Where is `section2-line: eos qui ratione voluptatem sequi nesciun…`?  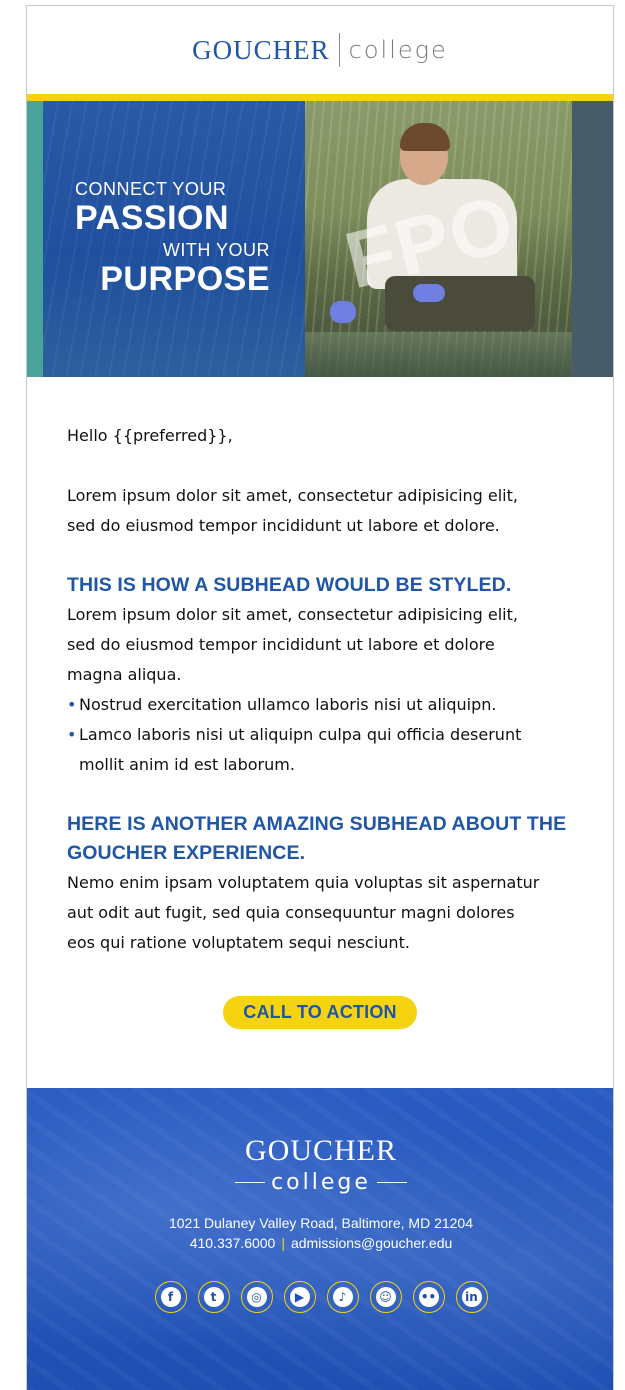
section2-line: eos qui ratione voluptatem sequi nesciun… is located at coordinates (238, 942).